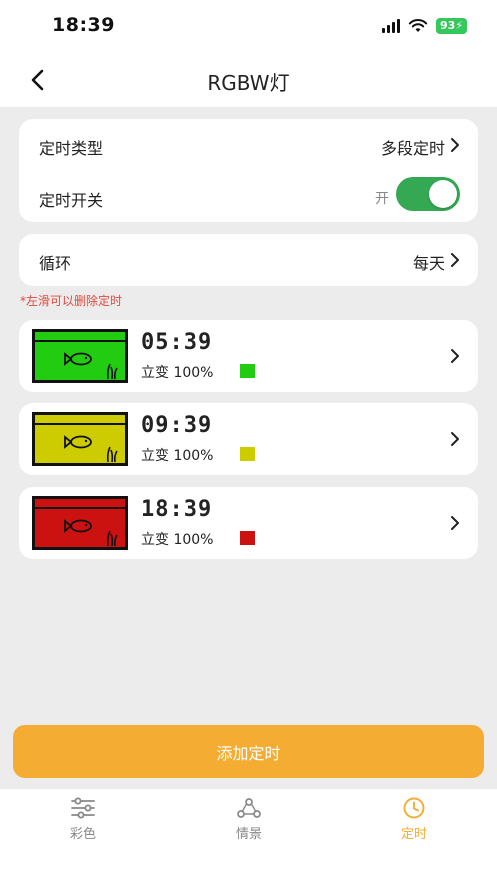  Describe the element at coordinates (248, 356) in the screenshot. I see `timer-item: 05:39 立变 100%` at that location.